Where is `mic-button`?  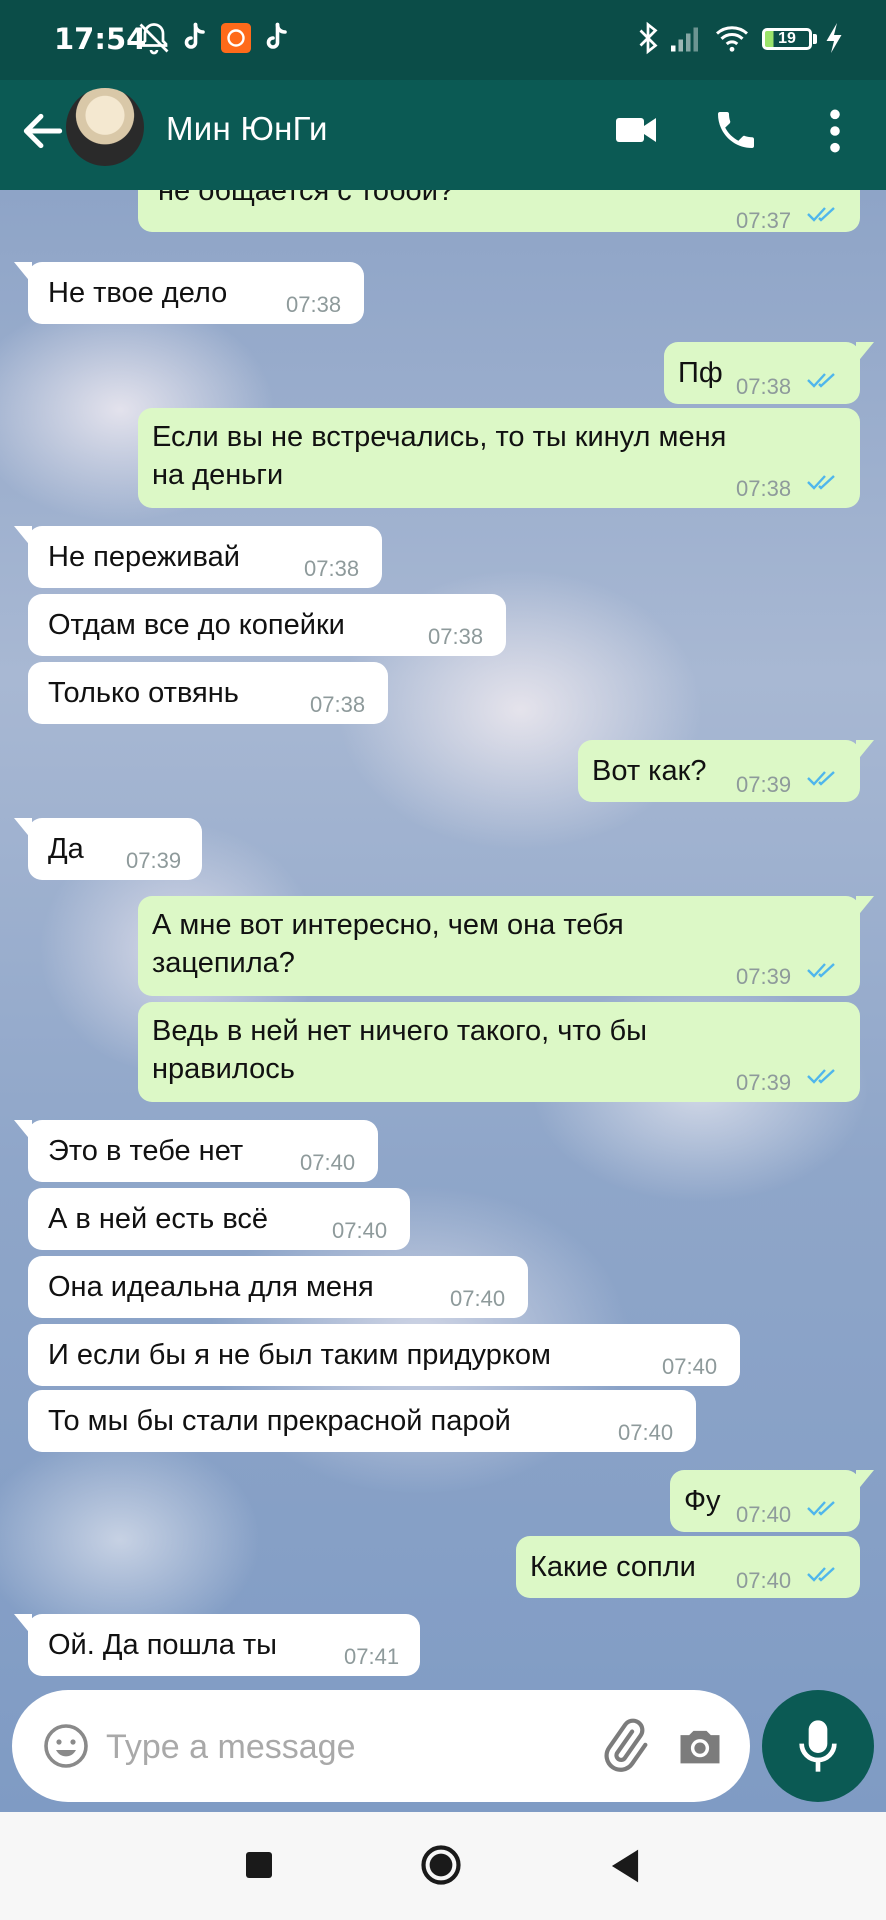
mic-button is located at coordinates (818, 1746).